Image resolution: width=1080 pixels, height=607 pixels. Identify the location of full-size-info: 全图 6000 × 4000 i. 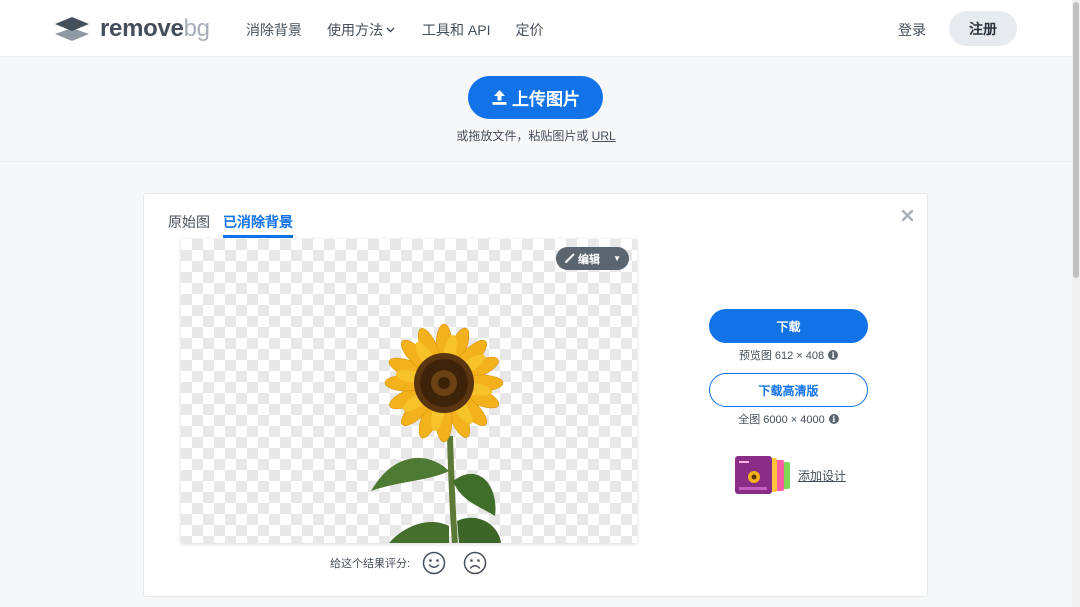
(788, 419).